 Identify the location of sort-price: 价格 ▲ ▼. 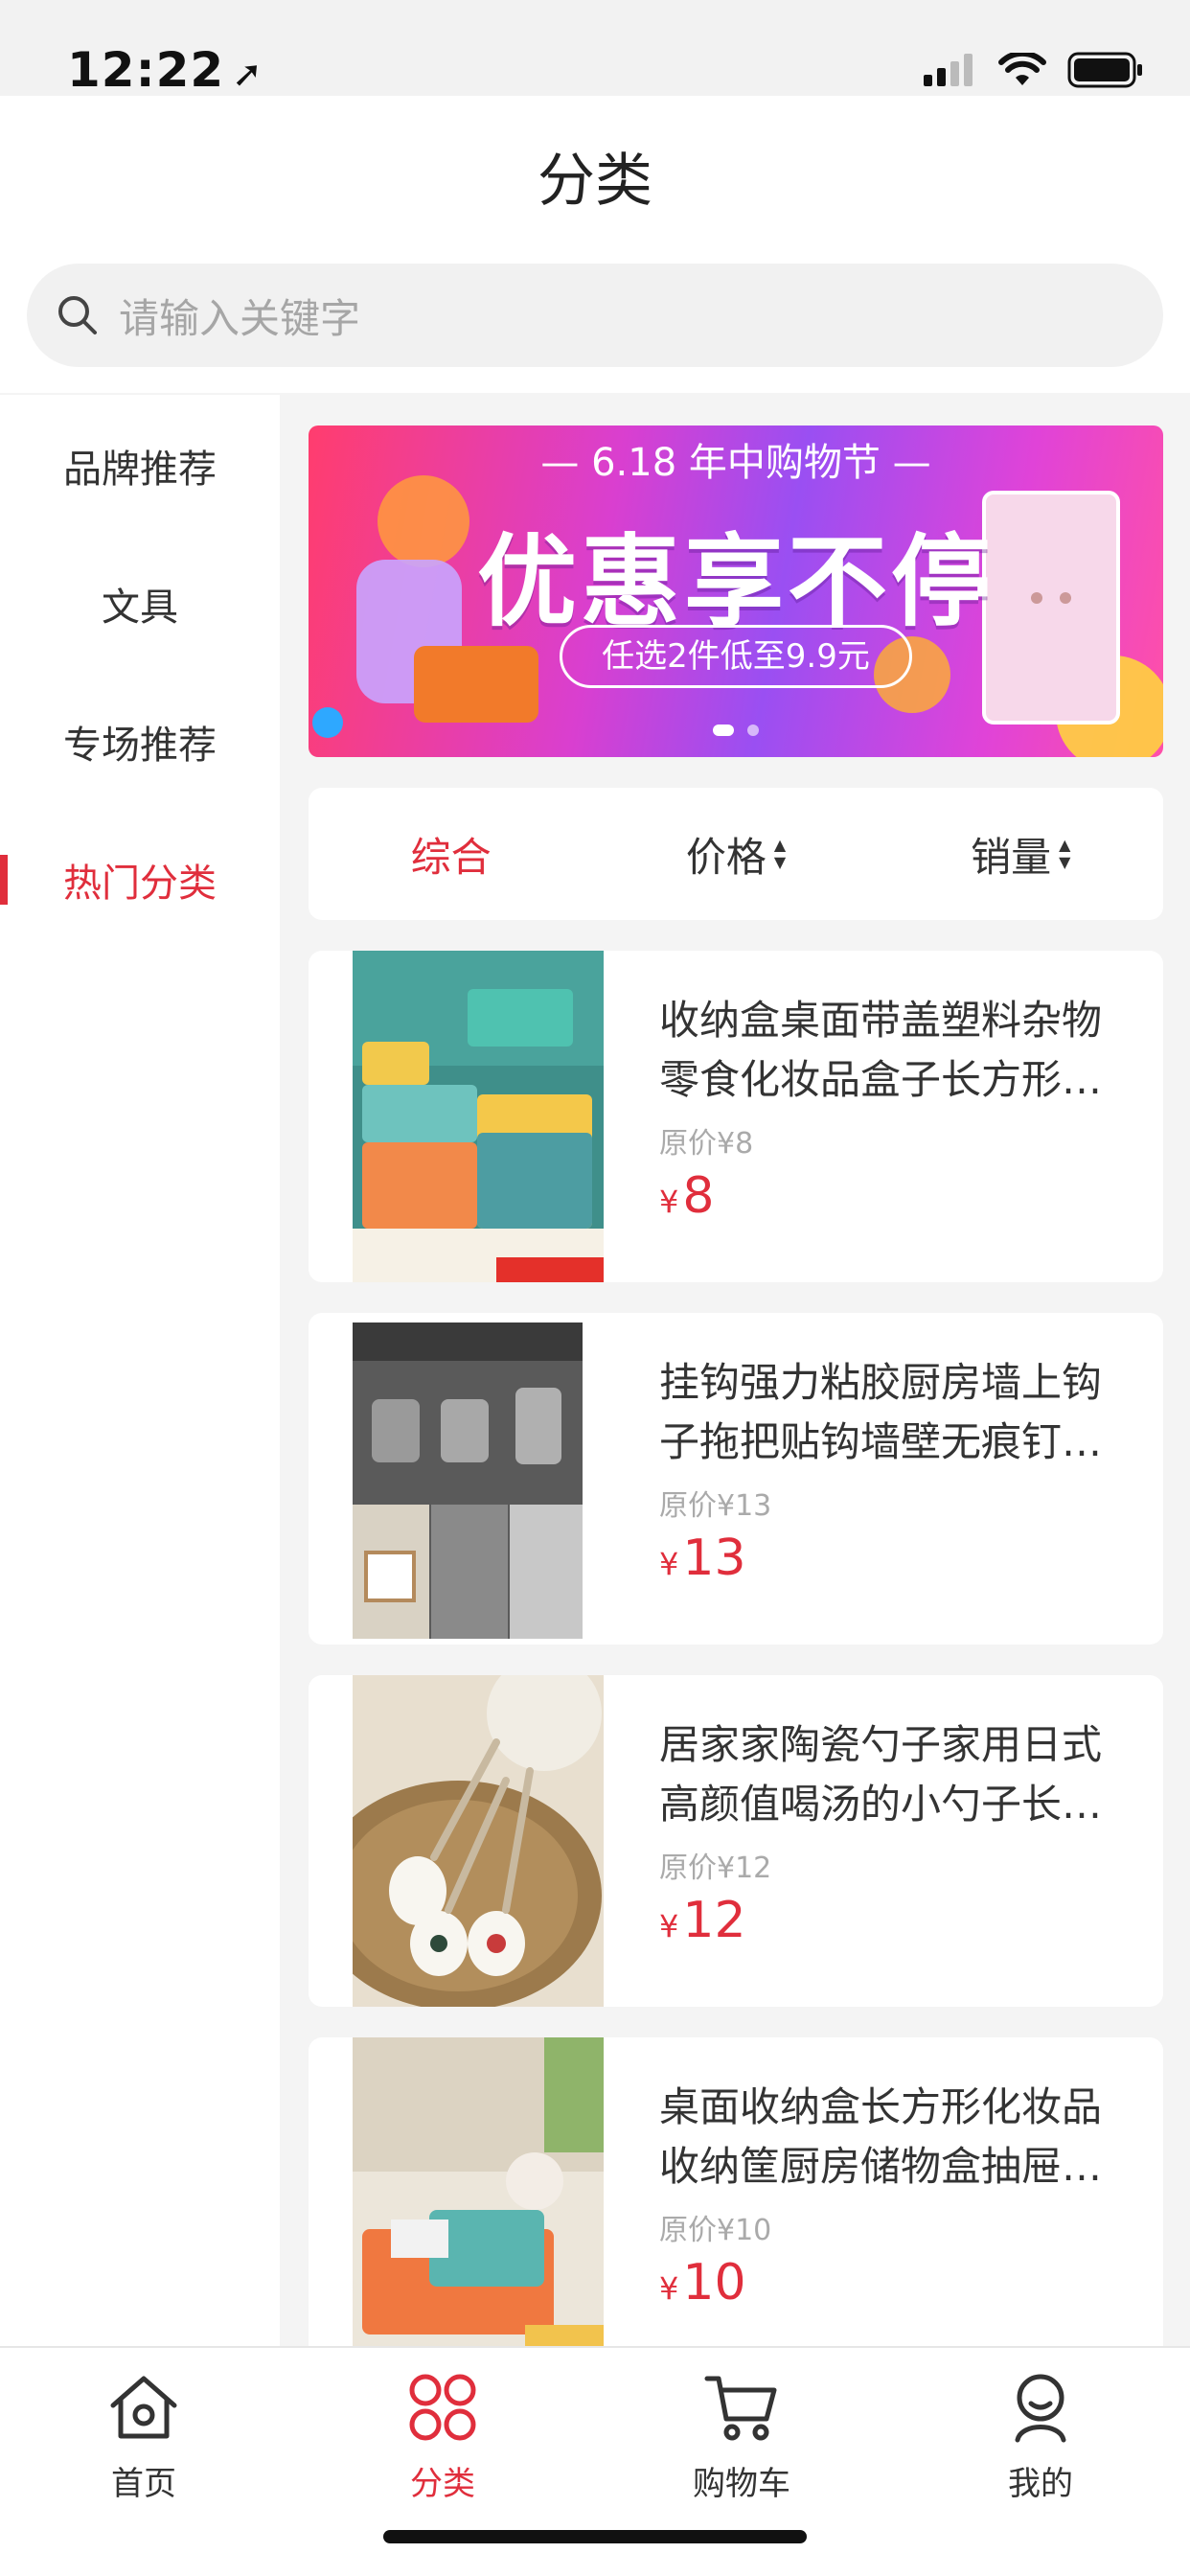
(735, 854).